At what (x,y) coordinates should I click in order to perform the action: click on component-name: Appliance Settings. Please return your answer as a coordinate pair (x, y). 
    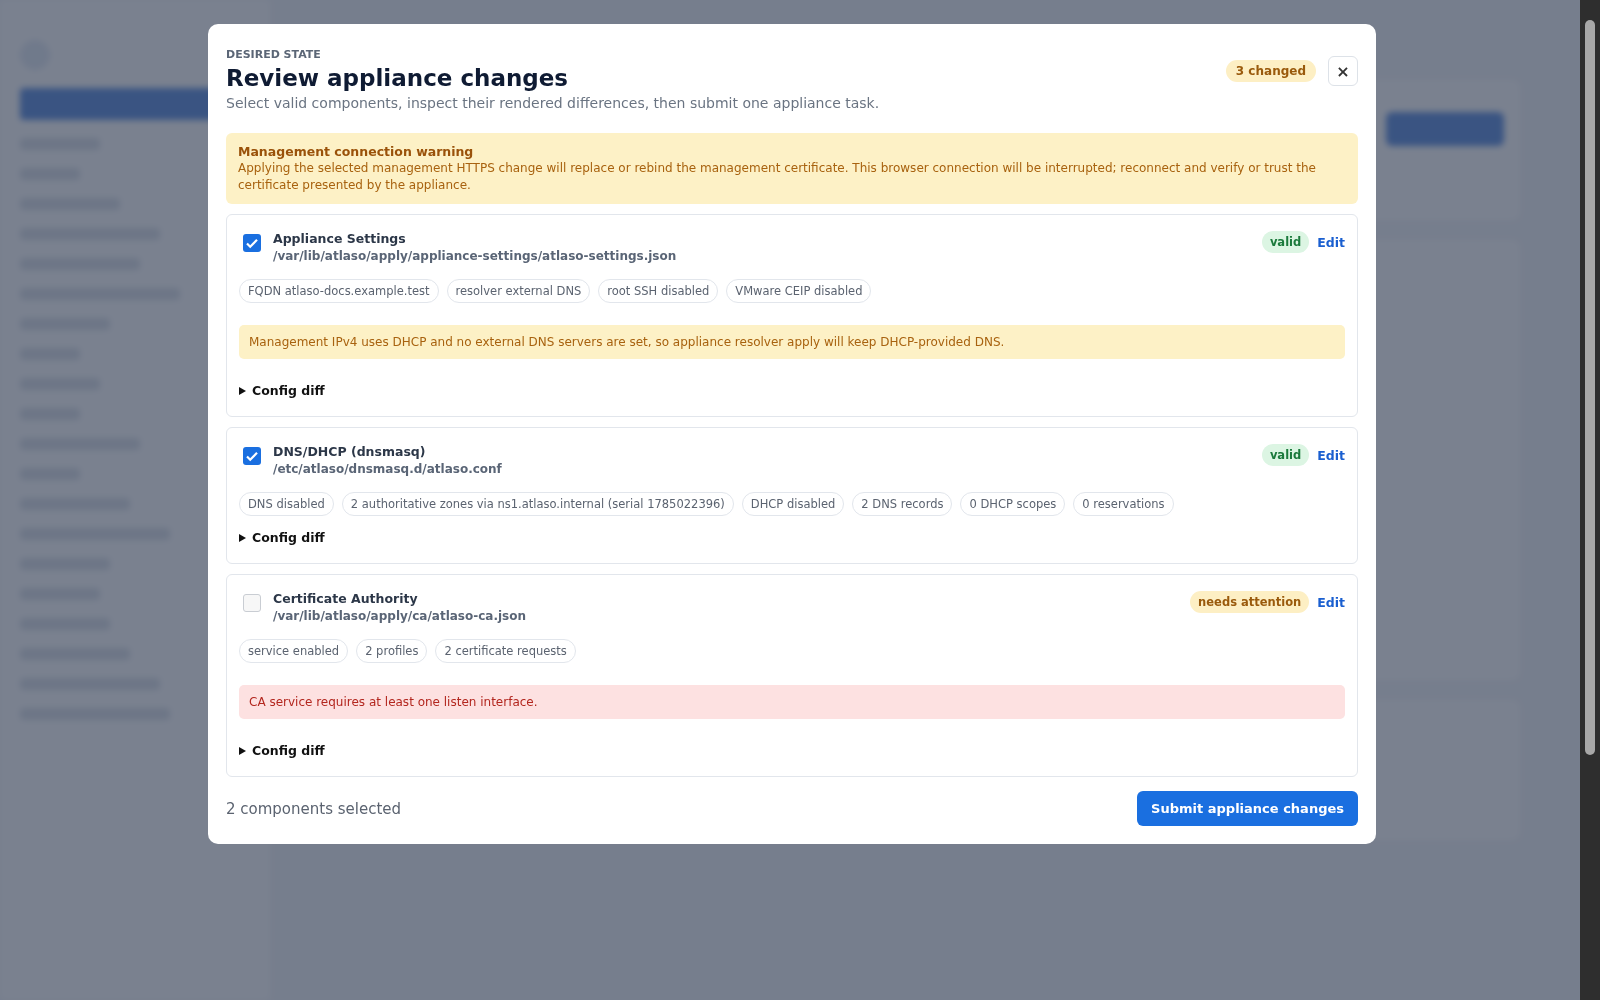
    Looking at the image, I should click on (340, 238).